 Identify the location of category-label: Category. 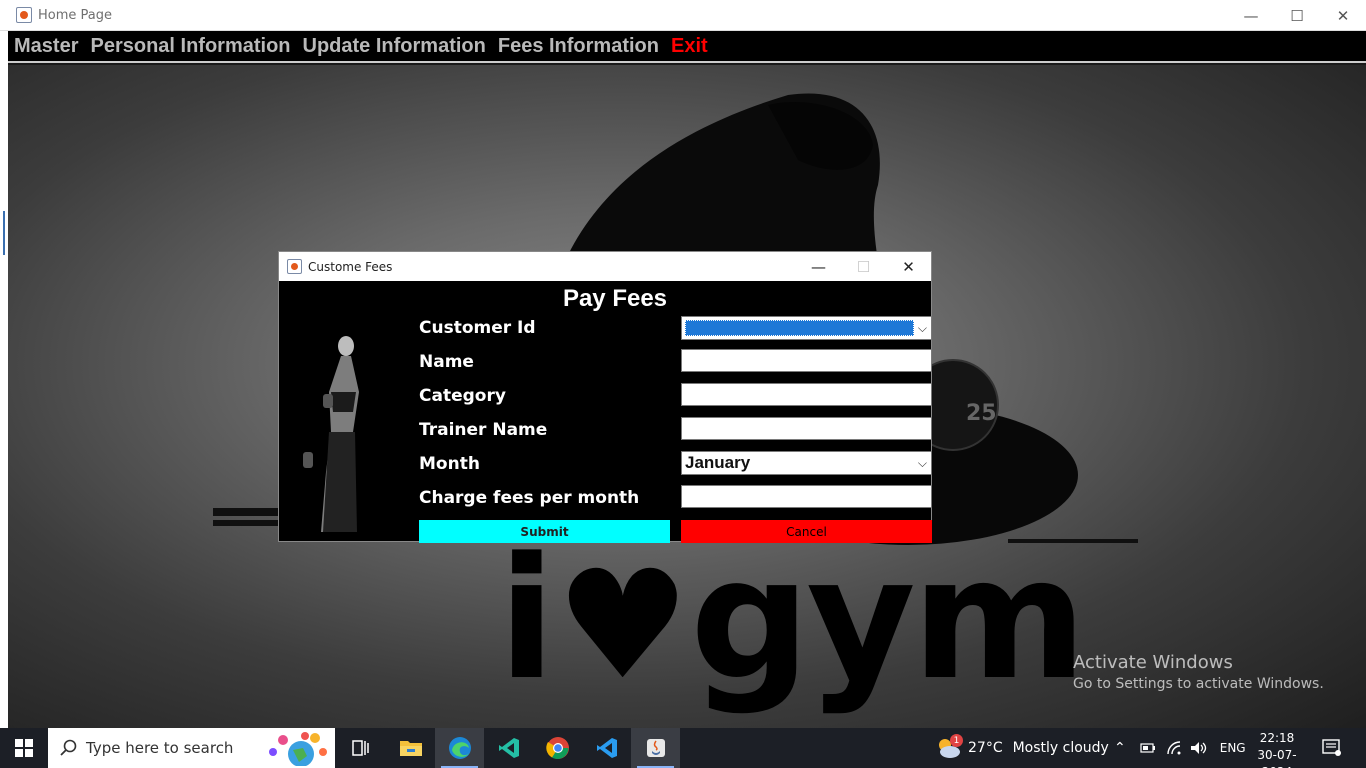
(462, 396).